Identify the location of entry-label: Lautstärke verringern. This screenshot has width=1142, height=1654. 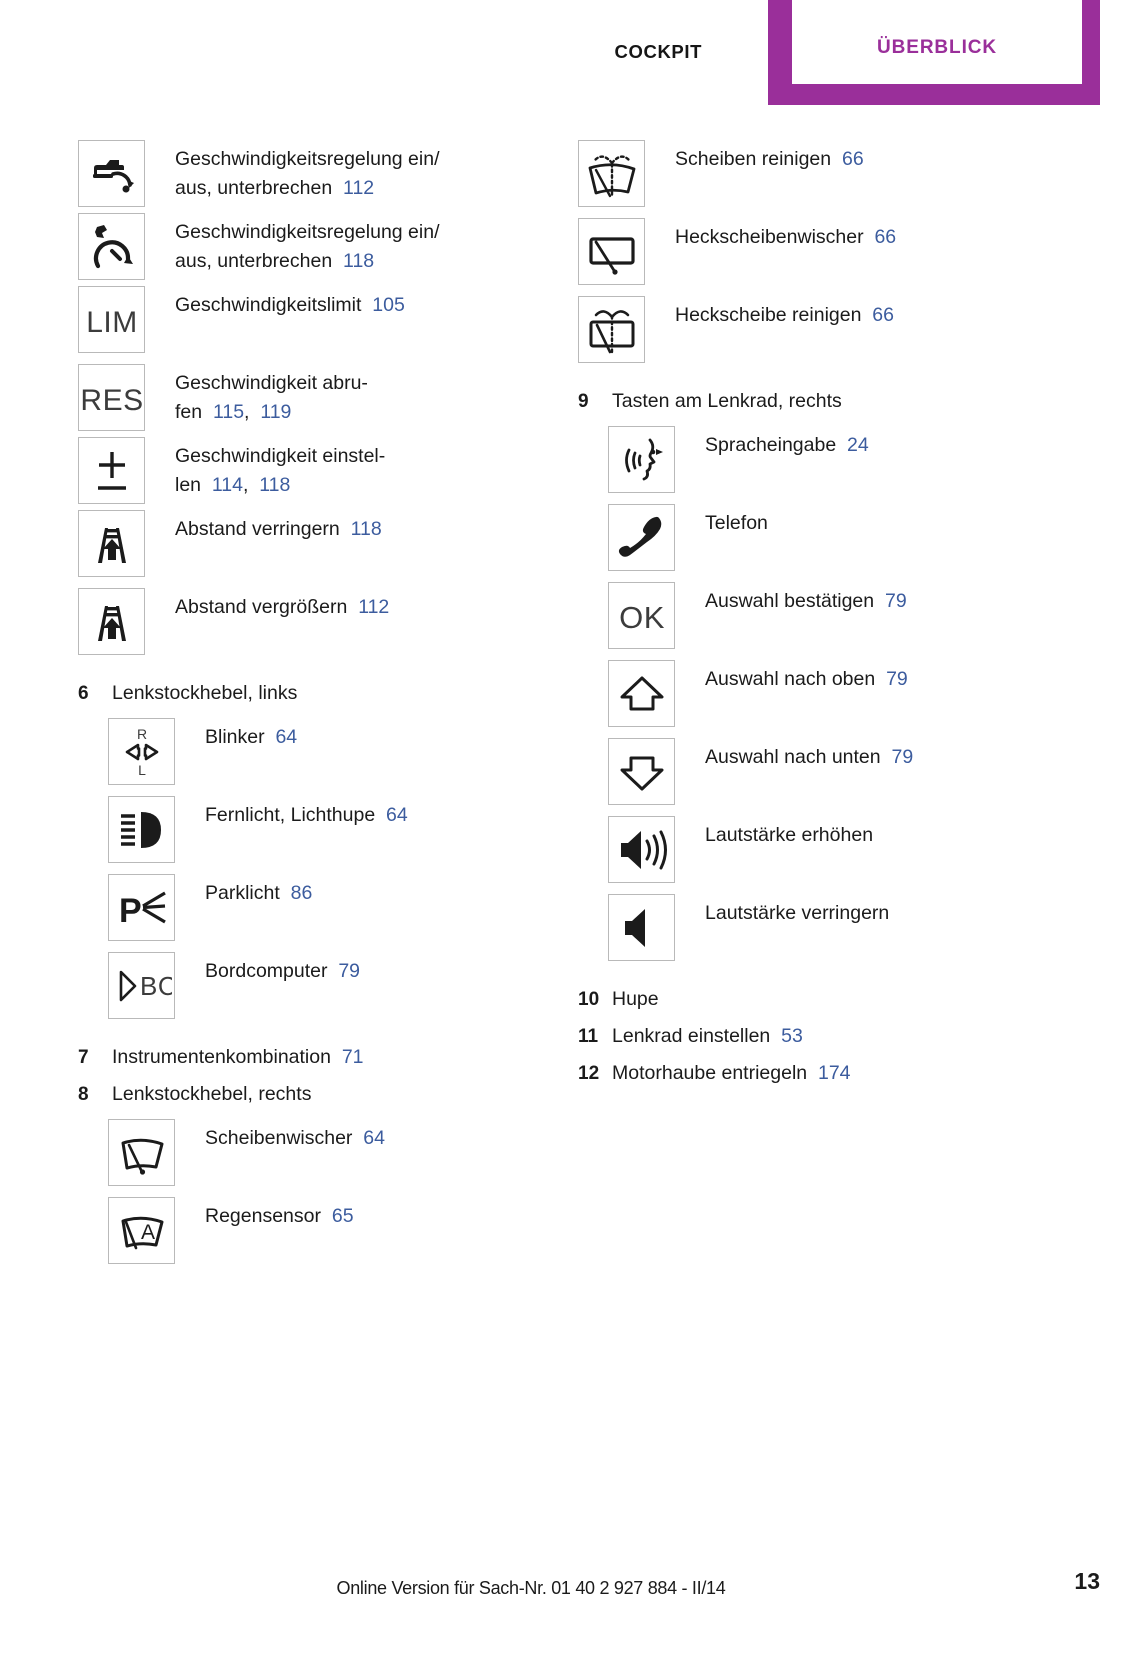
(797, 913).